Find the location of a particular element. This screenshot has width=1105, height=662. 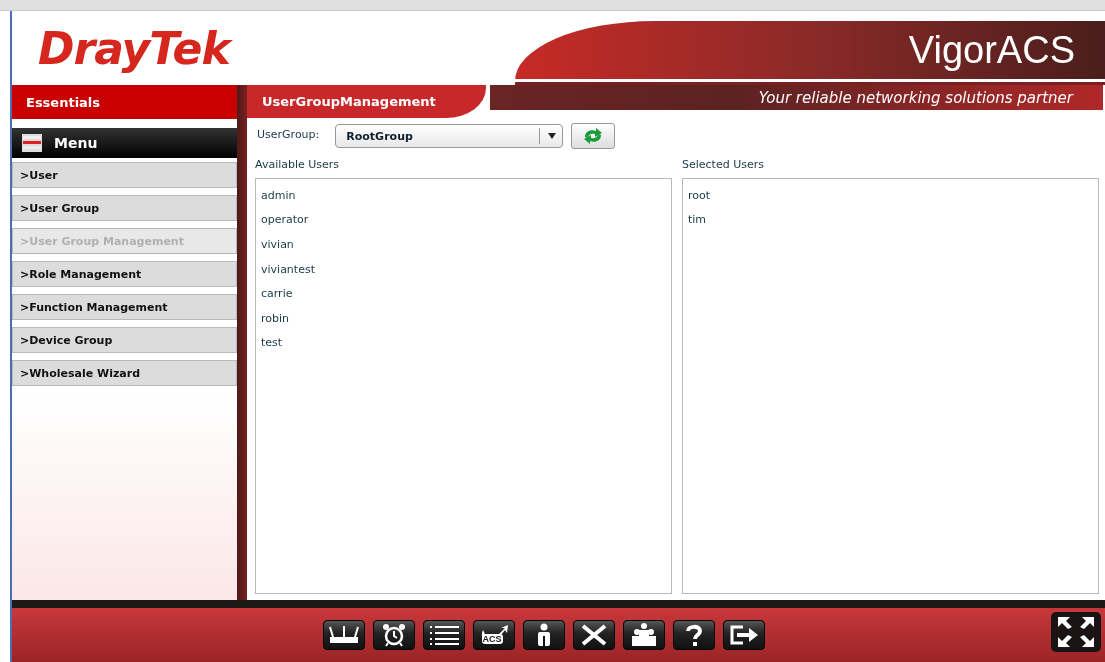

acs-logo-button: ACS is located at coordinates (493, 635).